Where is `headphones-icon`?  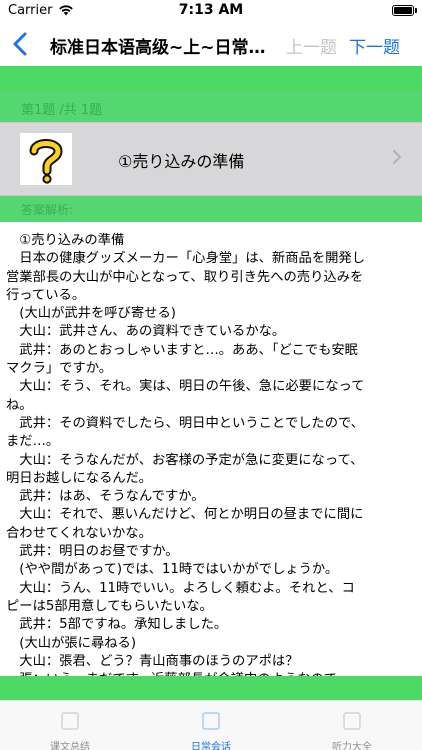
headphones-icon is located at coordinates (352, 721).